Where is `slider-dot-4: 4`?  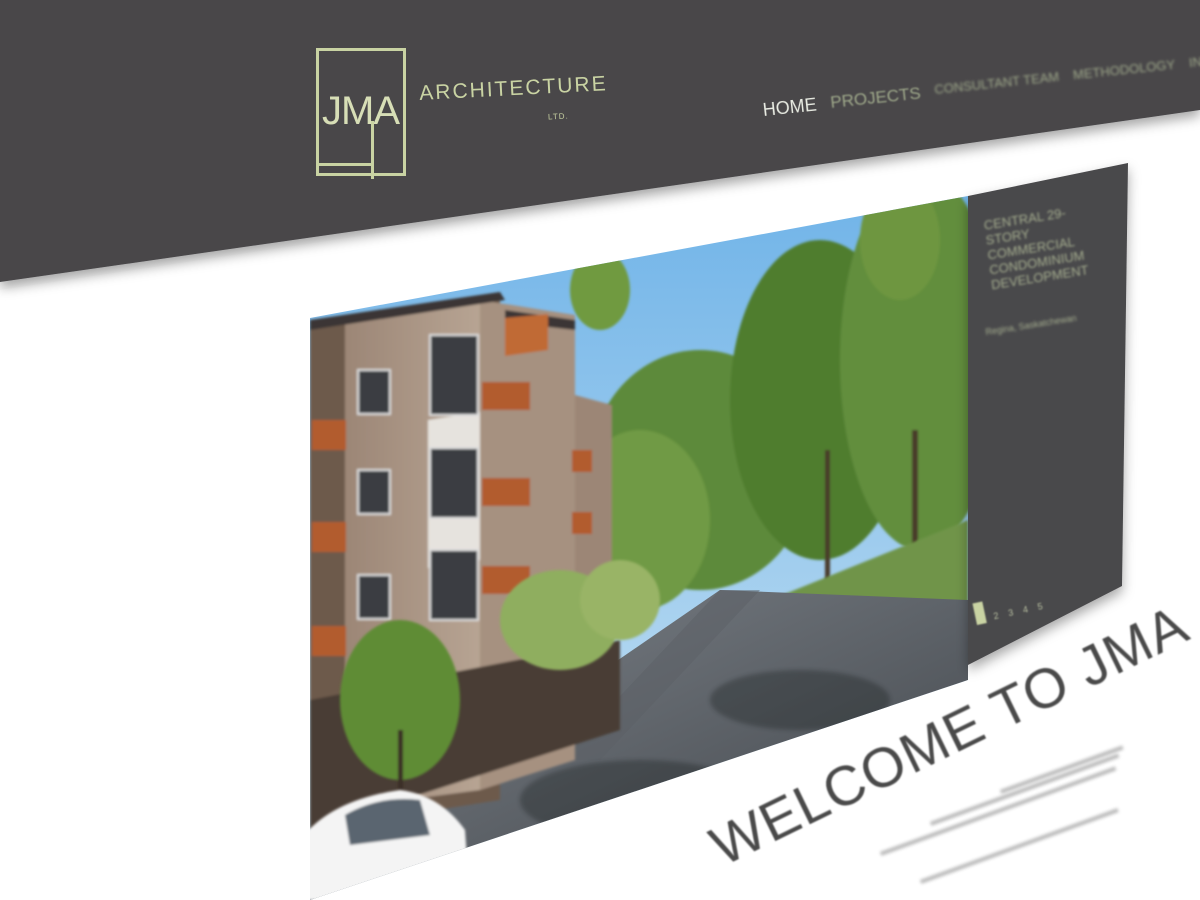
slider-dot-4: 4 is located at coordinates (1025, 610).